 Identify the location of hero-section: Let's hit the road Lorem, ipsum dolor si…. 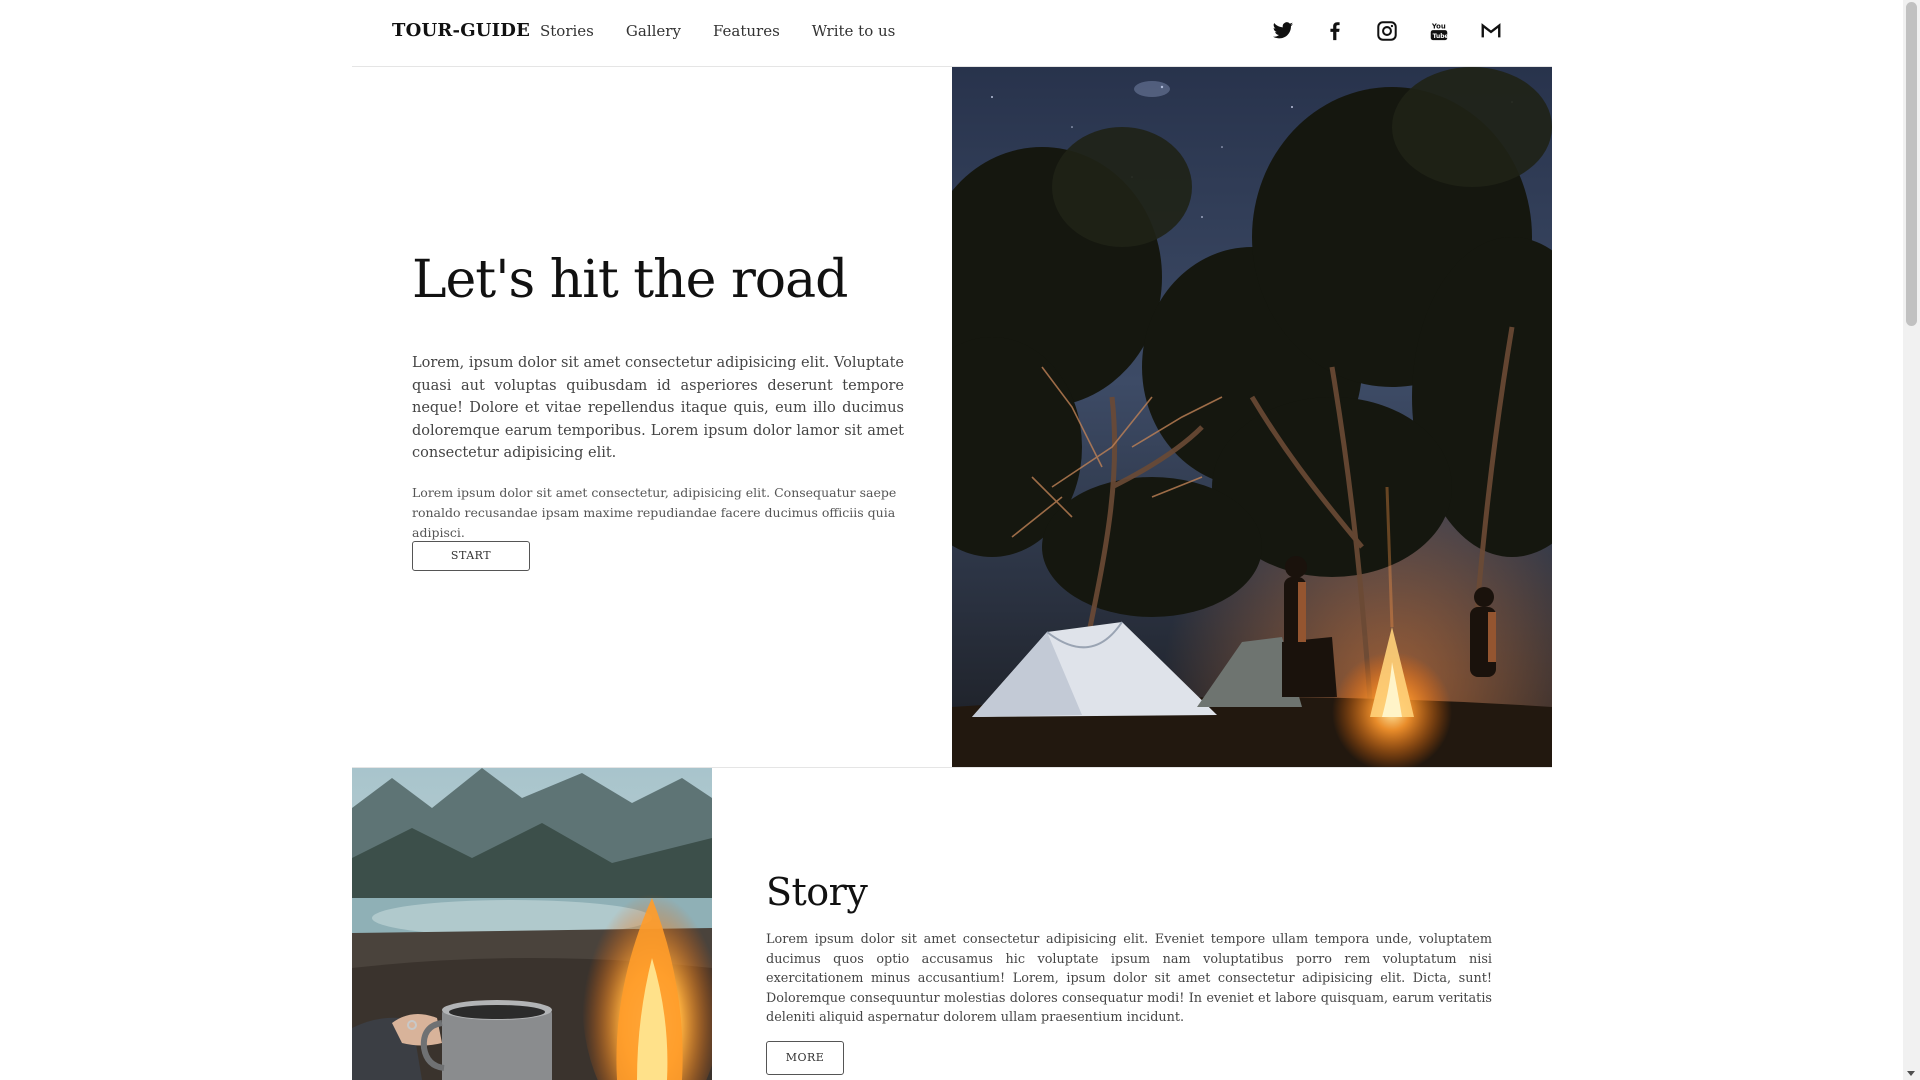
(658, 396).